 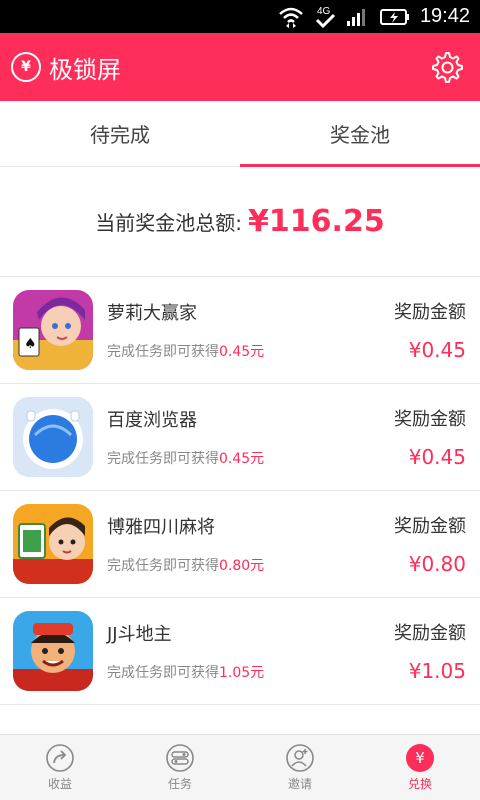 I want to click on toggle-icon, so click(x=180, y=758).